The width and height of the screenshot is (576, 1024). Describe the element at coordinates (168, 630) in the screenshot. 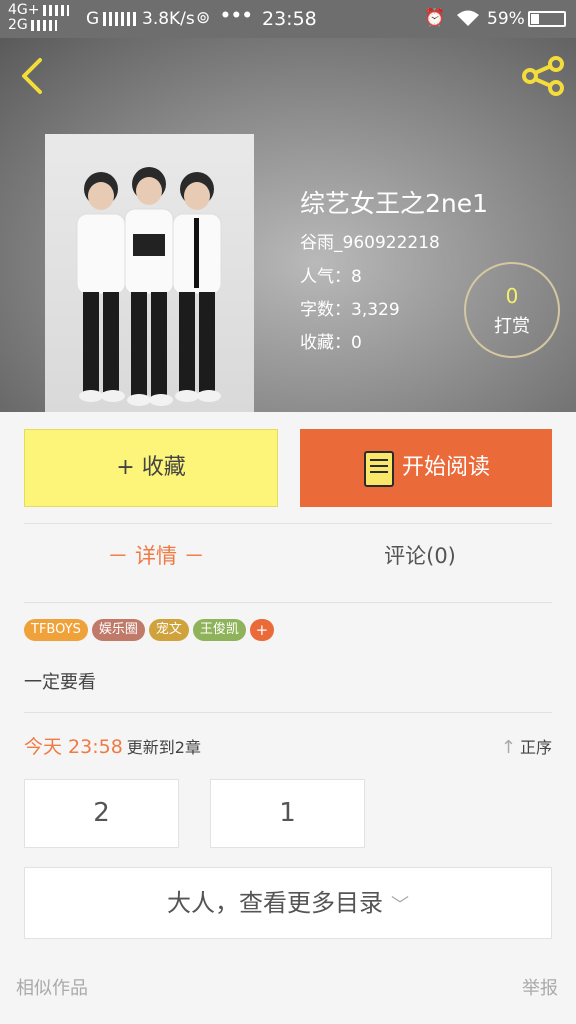

I see `tag-item: 宠文` at that location.